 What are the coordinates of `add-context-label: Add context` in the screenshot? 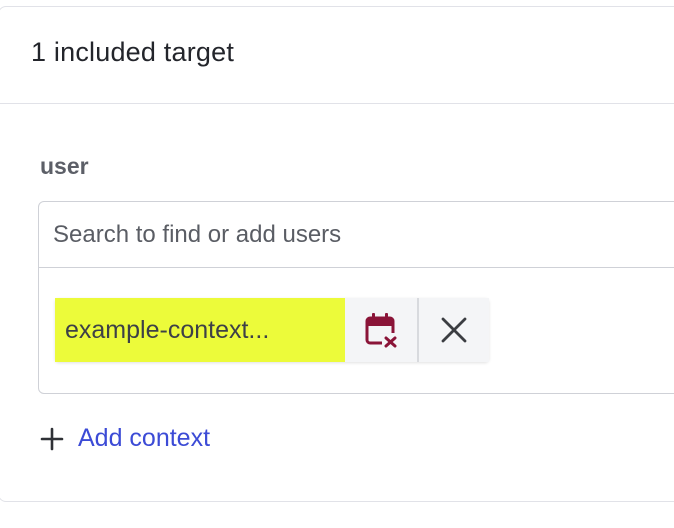 It's located at (144, 438).